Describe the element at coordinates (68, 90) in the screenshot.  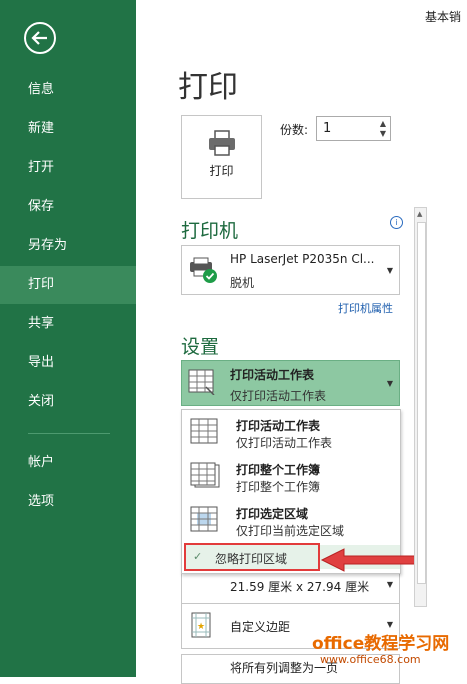
I see `sidebar-item-info: 信息` at that location.